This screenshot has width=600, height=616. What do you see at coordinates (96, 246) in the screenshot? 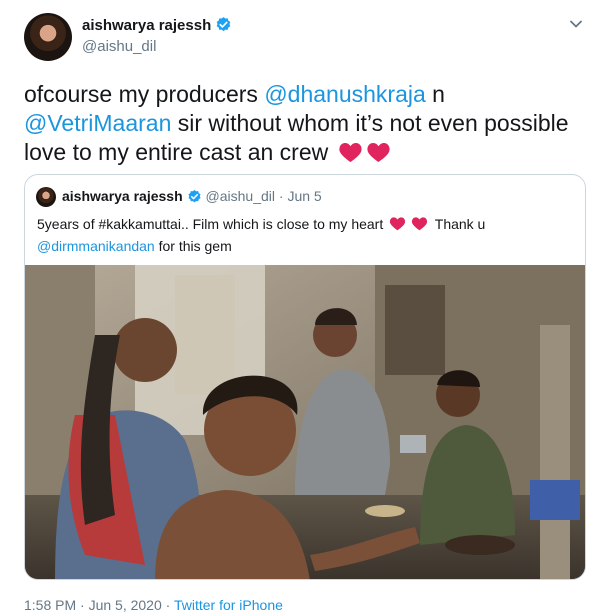
I see `mention-link-dirmmanikandan: @dirmmanikandan` at bounding box center [96, 246].